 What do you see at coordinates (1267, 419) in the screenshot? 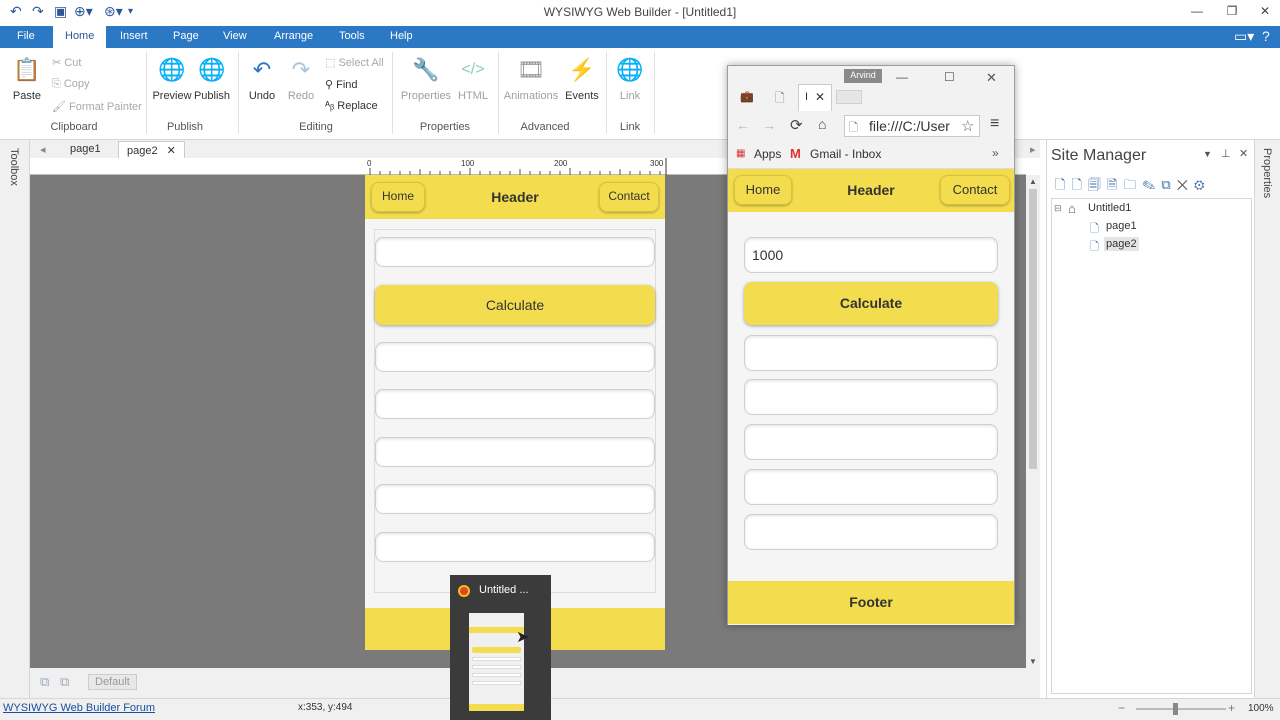
I see `properties-side-panel: Properties` at bounding box center [1267, 419].